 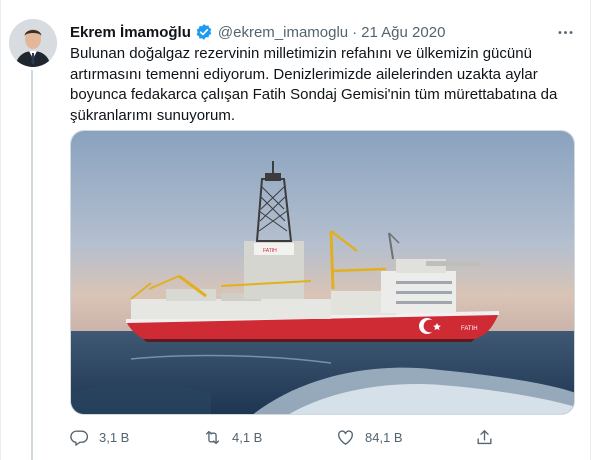 I want to click on timeline-border-left, so click(x=0, y=230).